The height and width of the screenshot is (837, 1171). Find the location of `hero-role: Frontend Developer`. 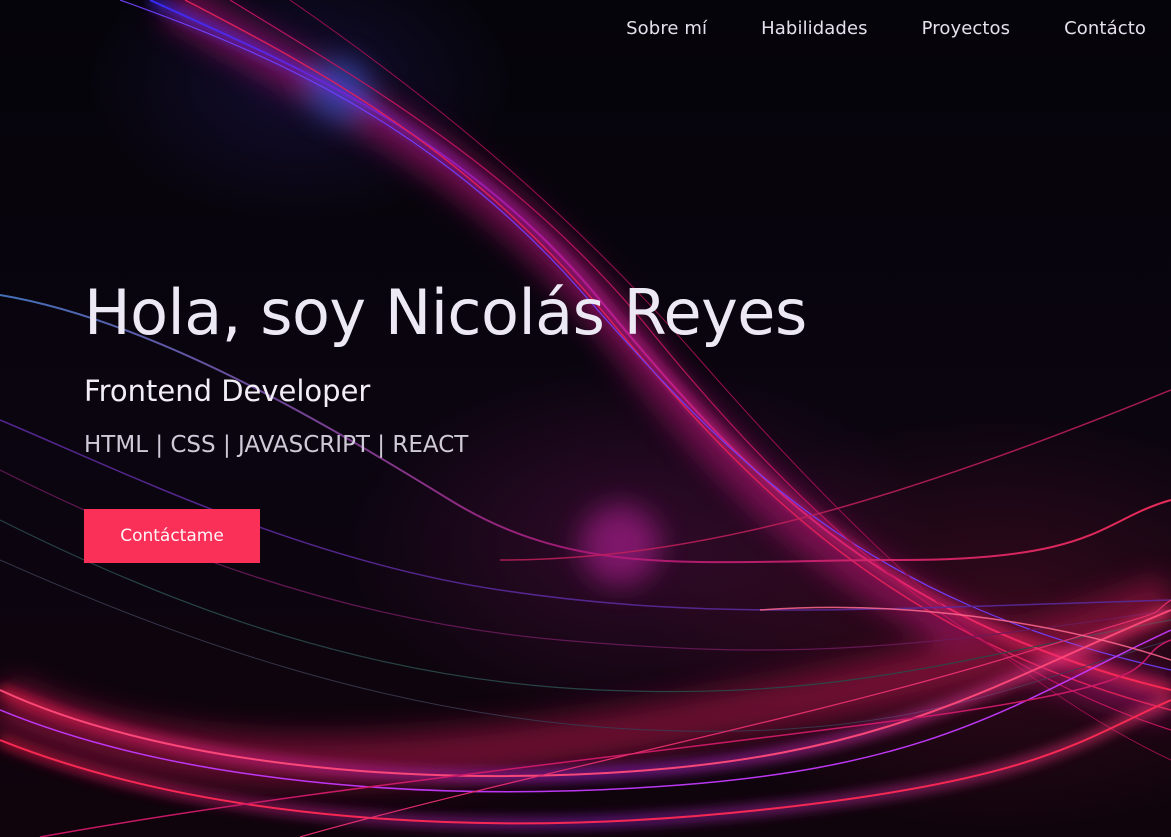

hero-role: Frontend Developer is located at coordinates (227, 391).